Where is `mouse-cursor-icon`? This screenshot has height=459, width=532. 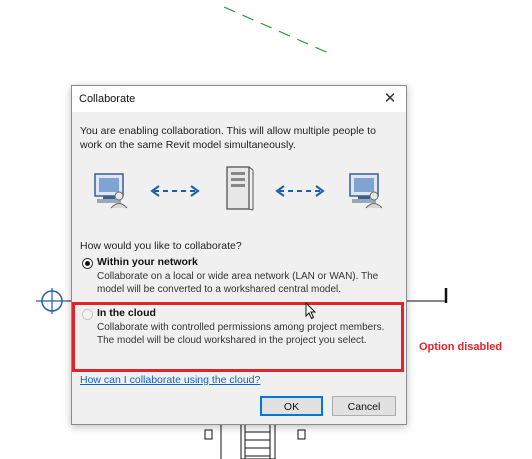 mouse-cursor-icon is located at coordinates (311, 311).